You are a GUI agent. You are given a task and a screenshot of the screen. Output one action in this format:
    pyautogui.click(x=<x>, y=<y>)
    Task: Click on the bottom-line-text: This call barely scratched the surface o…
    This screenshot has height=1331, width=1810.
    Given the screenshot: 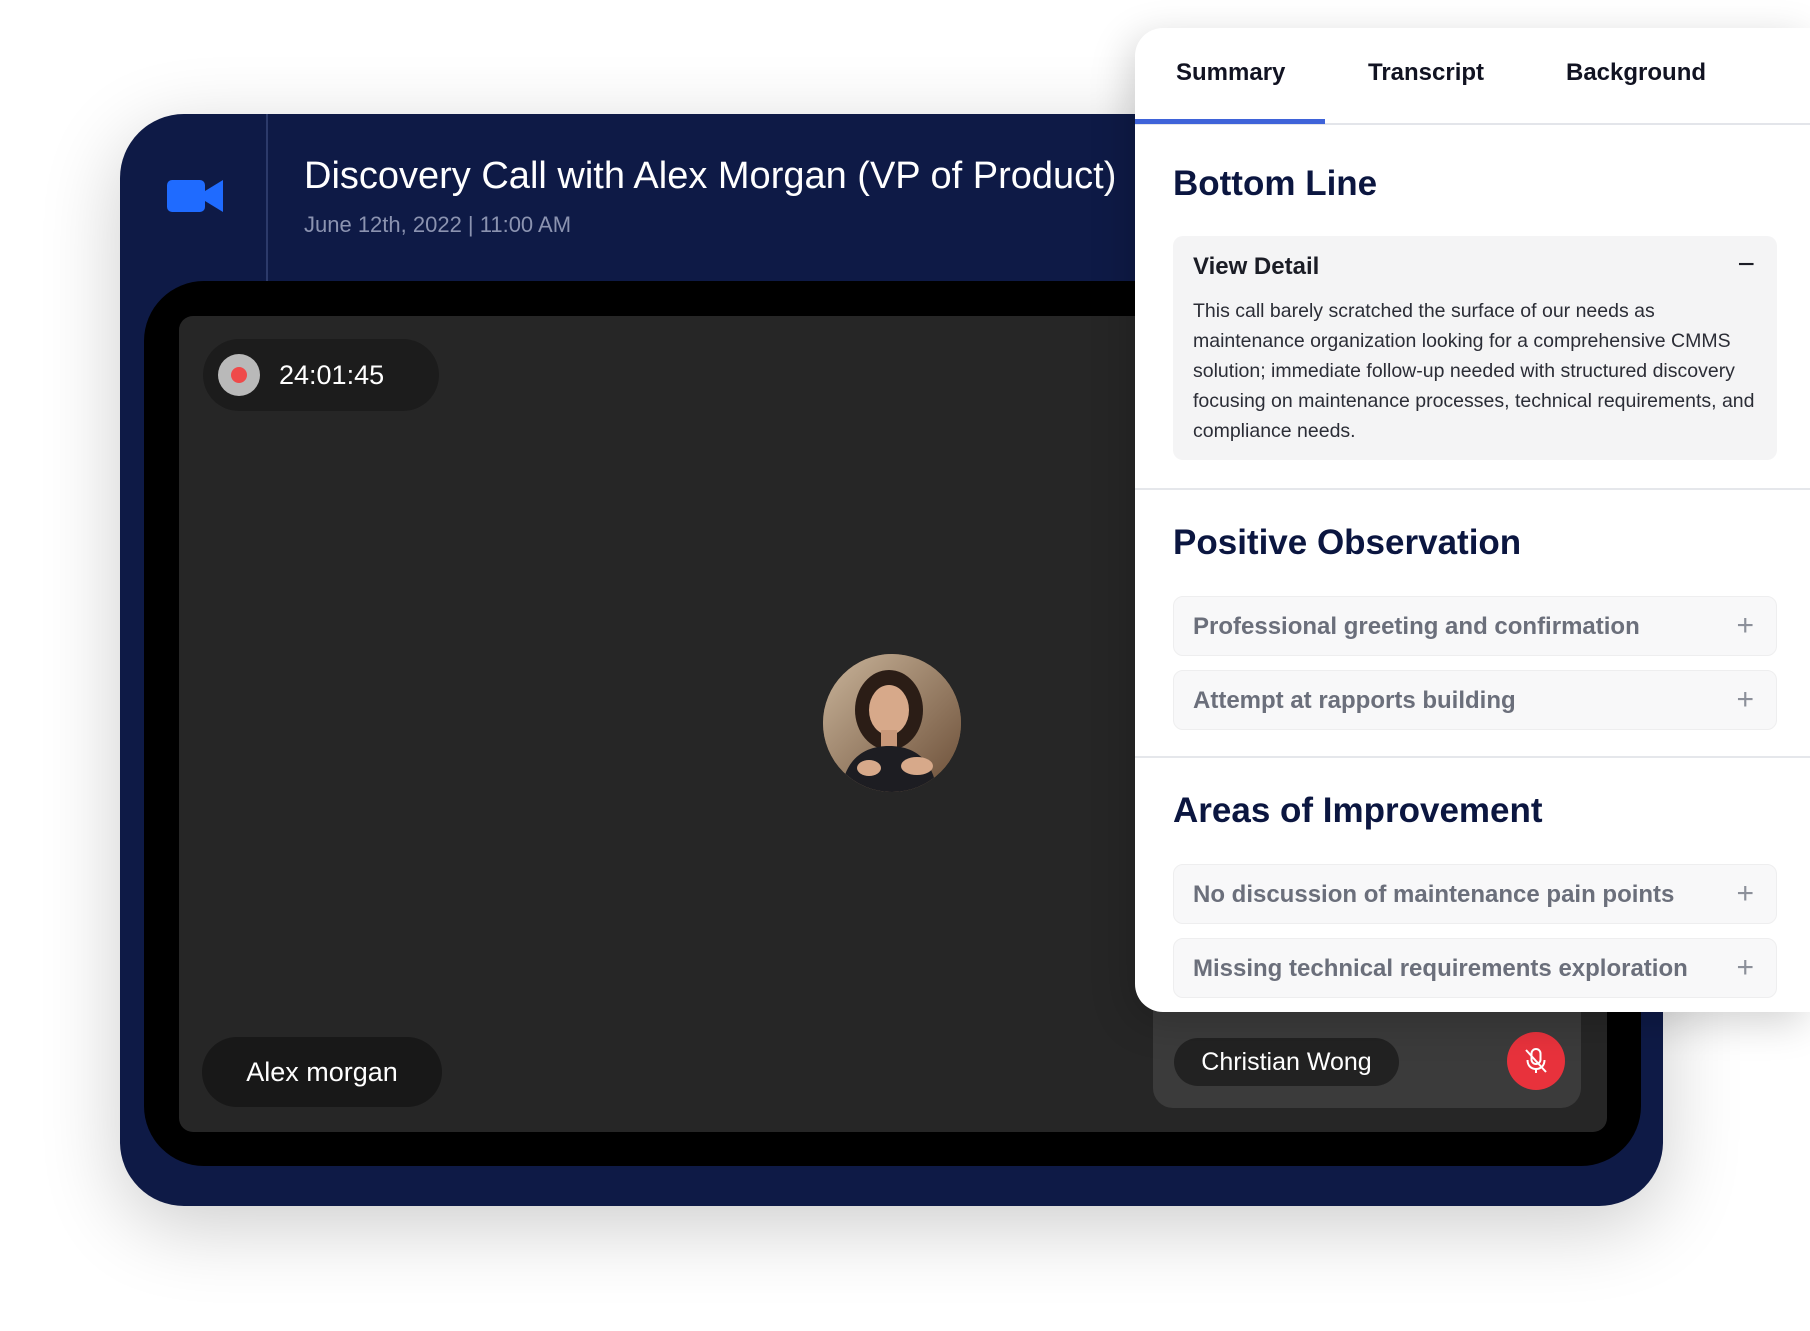 What is the action you would take?
    pyautogui.click(x=1474, y=371)
    